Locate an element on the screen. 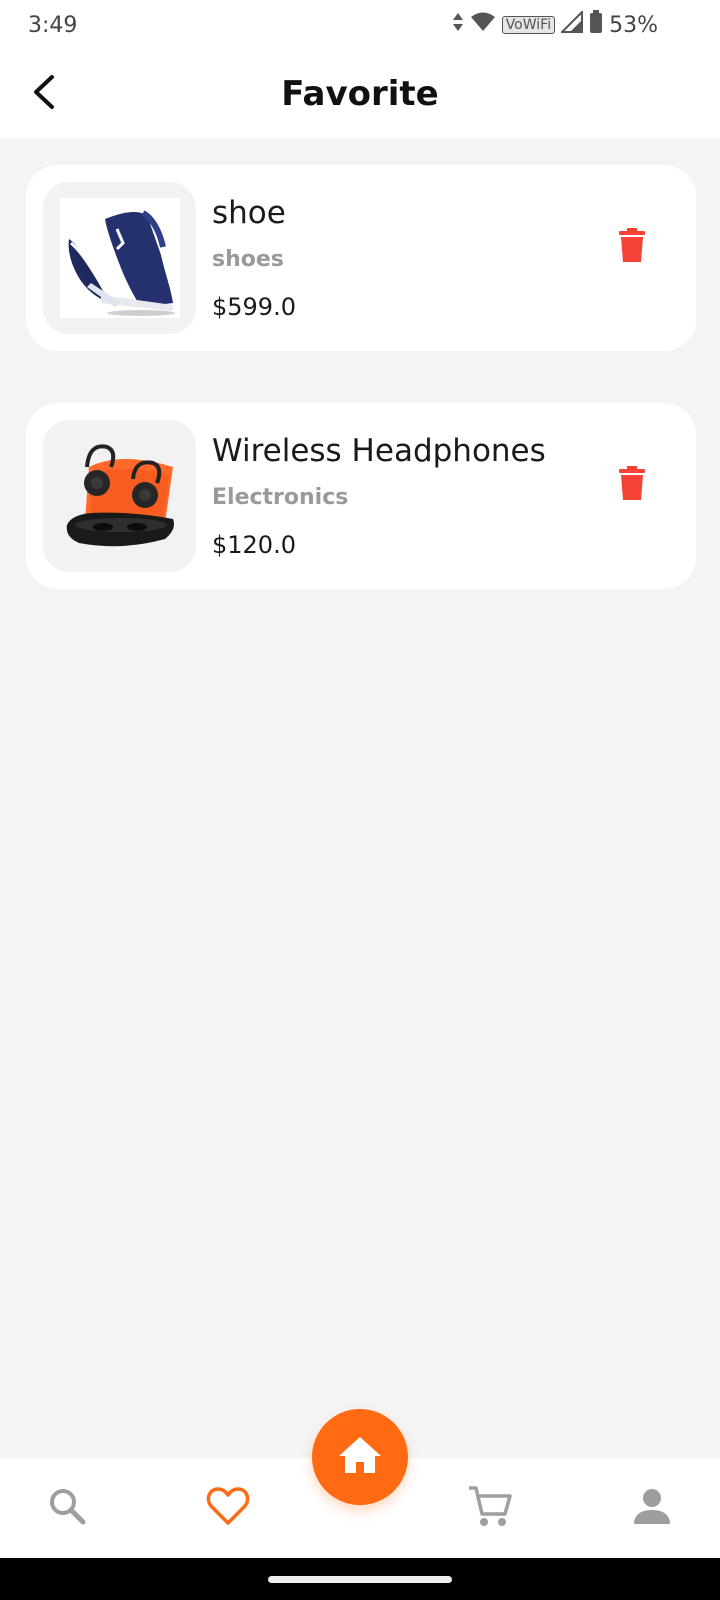 Image resolution: width=720 pixels, height=1600 pixels. status-bar: 3:49 VoWiFi 53% is located at coordinates (360, 25).